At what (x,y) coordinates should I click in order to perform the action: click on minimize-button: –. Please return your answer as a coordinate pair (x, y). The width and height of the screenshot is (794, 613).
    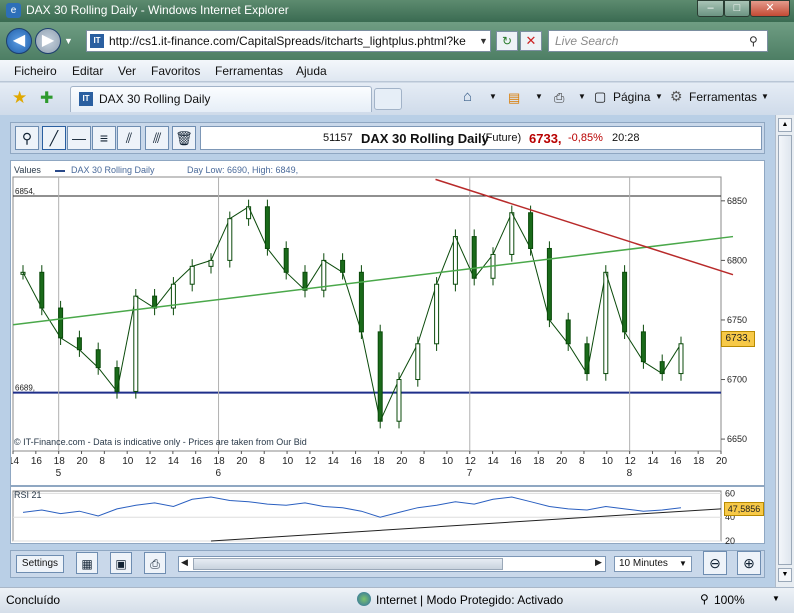
    Looking at the image, I should click on (710, 8).